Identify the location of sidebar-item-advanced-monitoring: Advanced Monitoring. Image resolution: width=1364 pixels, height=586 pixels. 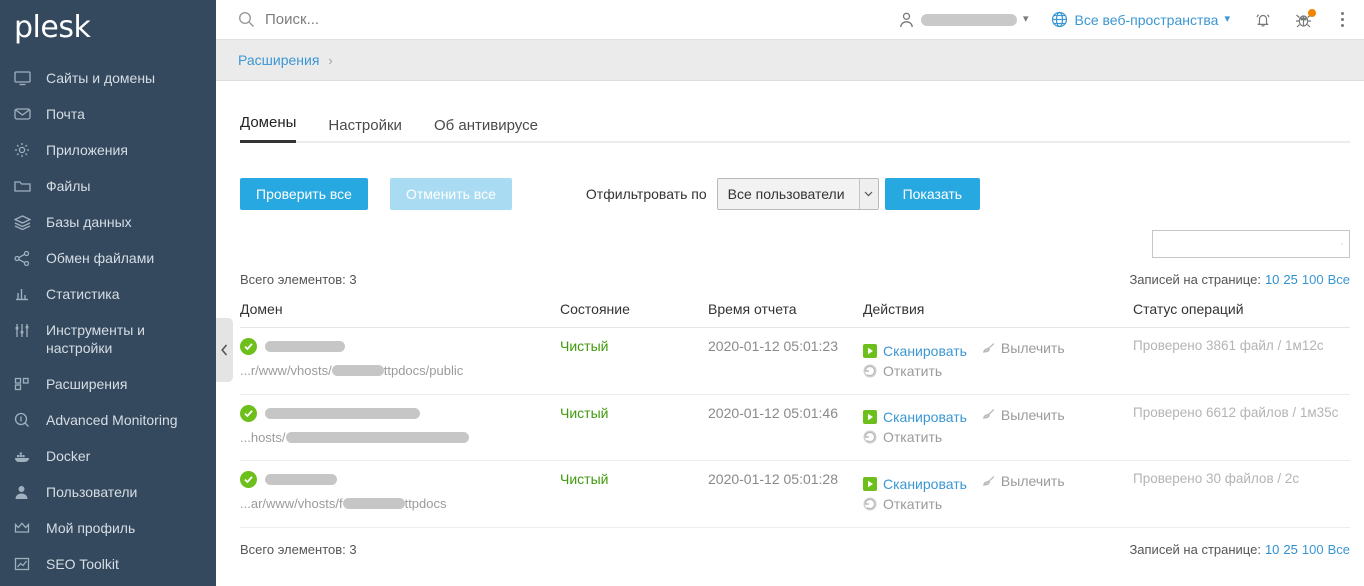
(108, 420).